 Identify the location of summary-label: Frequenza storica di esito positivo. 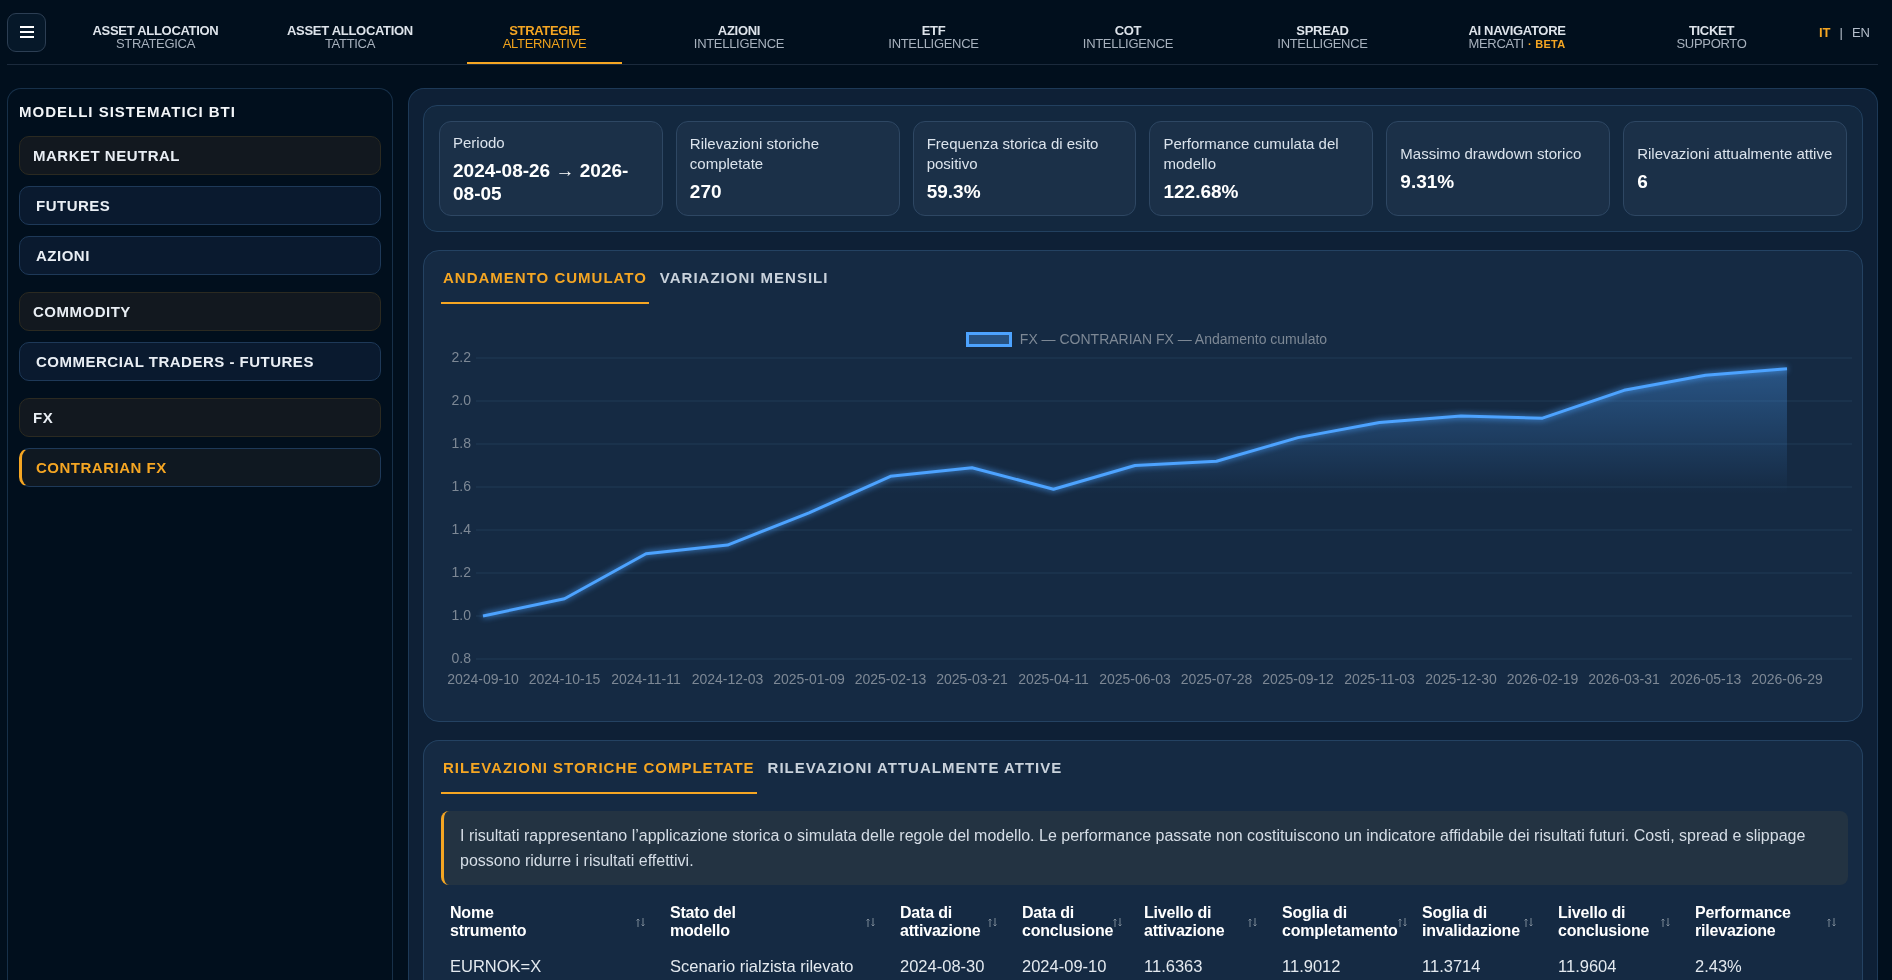
(1013, 154).